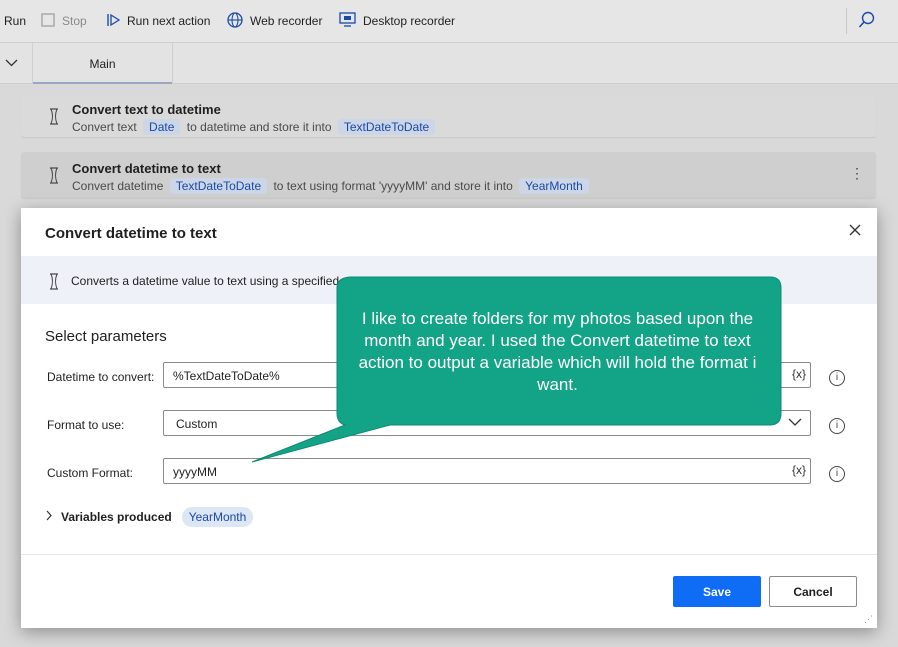  I want to click on run-label: Run, so click(15, 21).